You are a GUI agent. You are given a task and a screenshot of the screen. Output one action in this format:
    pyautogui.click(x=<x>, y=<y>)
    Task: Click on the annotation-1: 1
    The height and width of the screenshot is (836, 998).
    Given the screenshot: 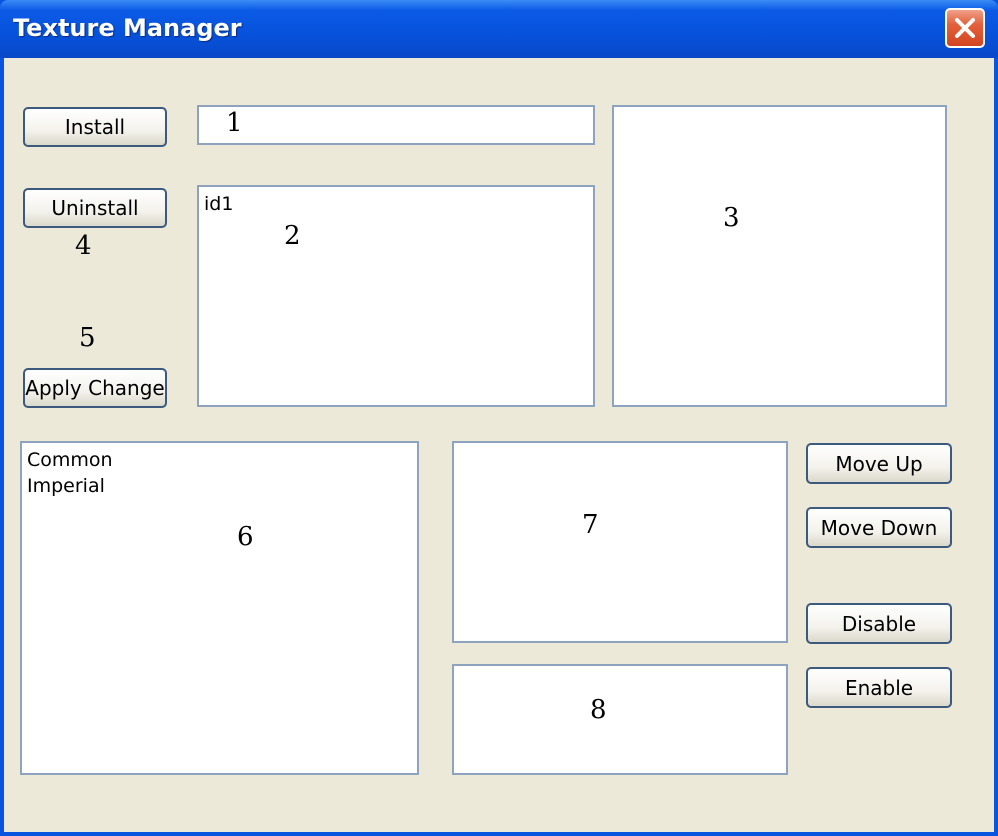 What is the action you would take?
    pyautogui.click(x=234, y=123)
    